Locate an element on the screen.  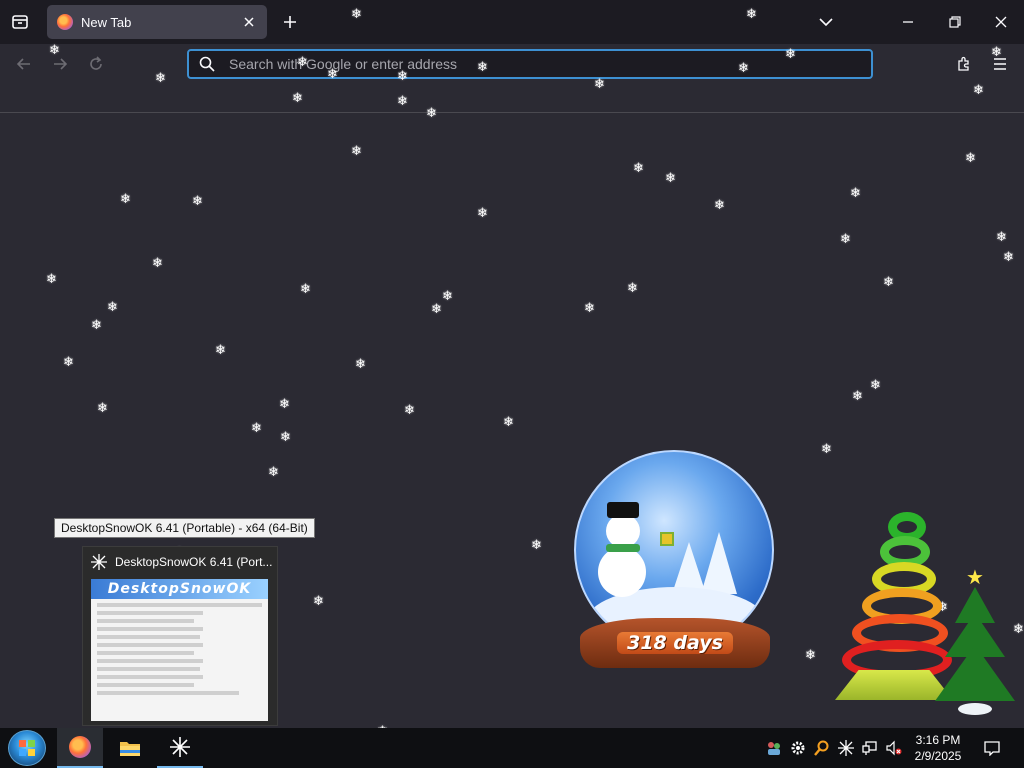
snowman-scarf is located at coordinates (623, 548).